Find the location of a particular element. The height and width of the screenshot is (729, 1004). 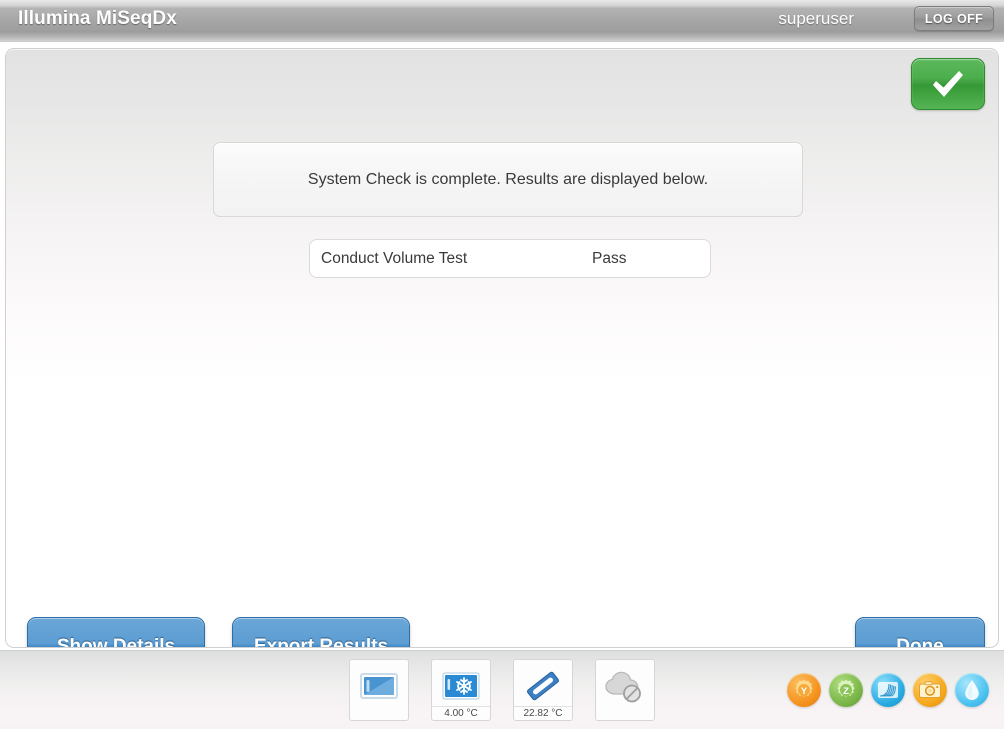

camera-icon is located at coordinates (930, 690).